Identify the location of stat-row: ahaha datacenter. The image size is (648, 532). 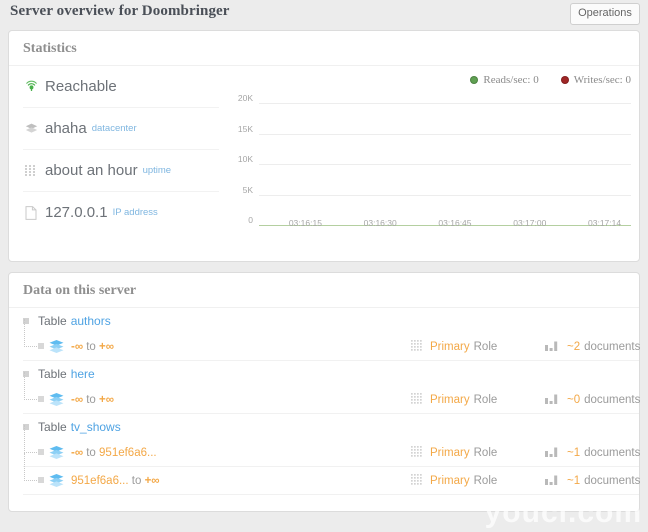
(121, 129).